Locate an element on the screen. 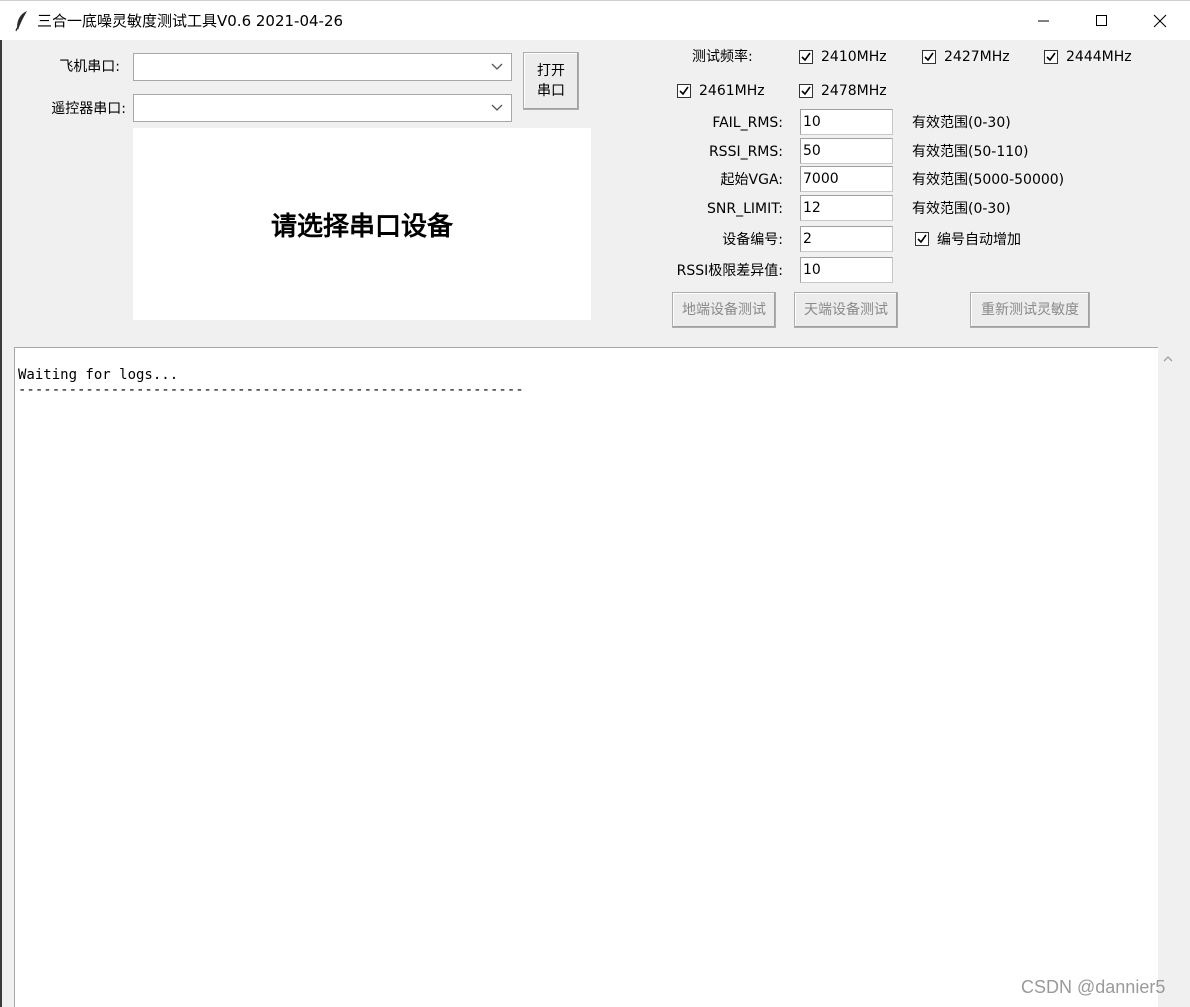 Image resolution: width=1190 pixels, height=1007 pixels. freq-2444-label: 2444MHz is located at coordinates (1099, 57).